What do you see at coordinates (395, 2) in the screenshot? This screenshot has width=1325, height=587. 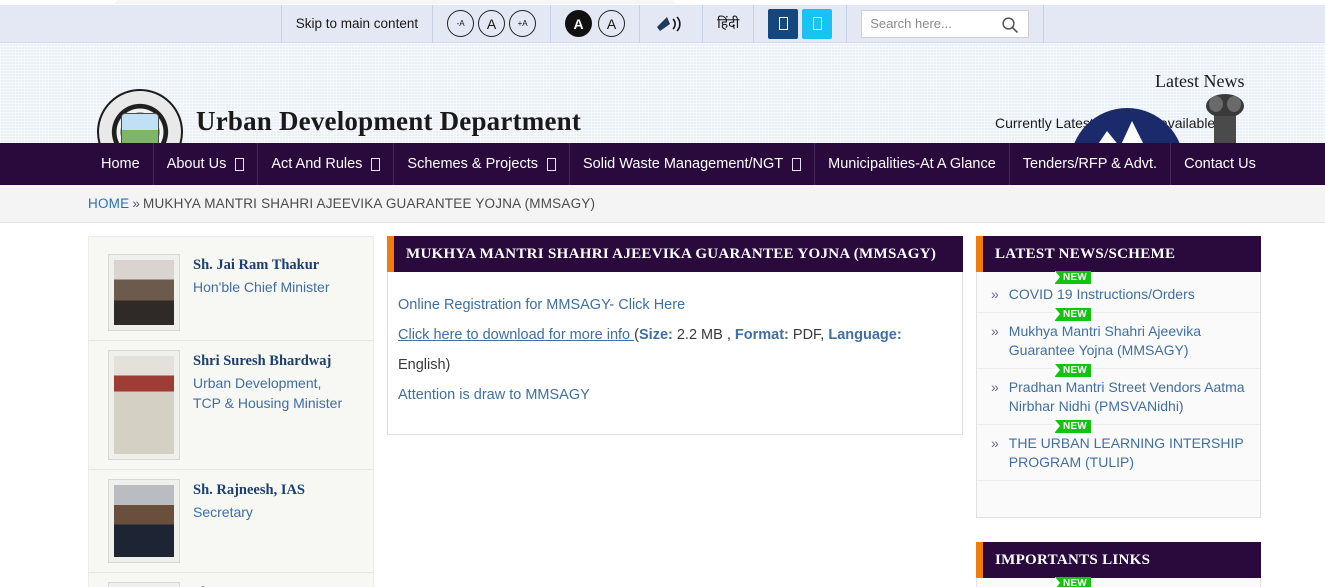 I see `browser-tab-edge` at bounding box center [395, 2].